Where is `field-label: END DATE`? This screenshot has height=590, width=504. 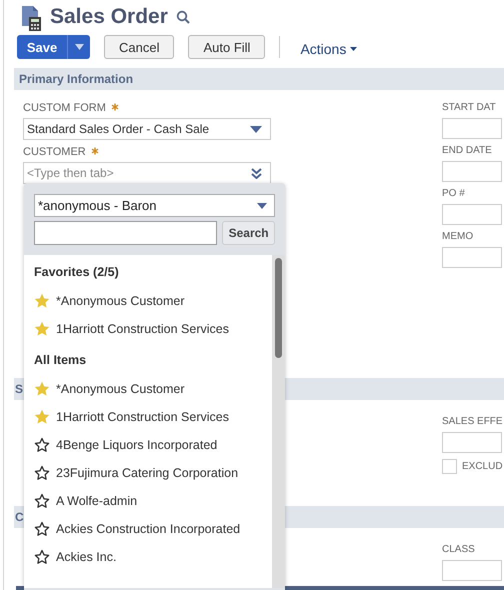 field-label: END DATE is located at coordinates (467, 150).